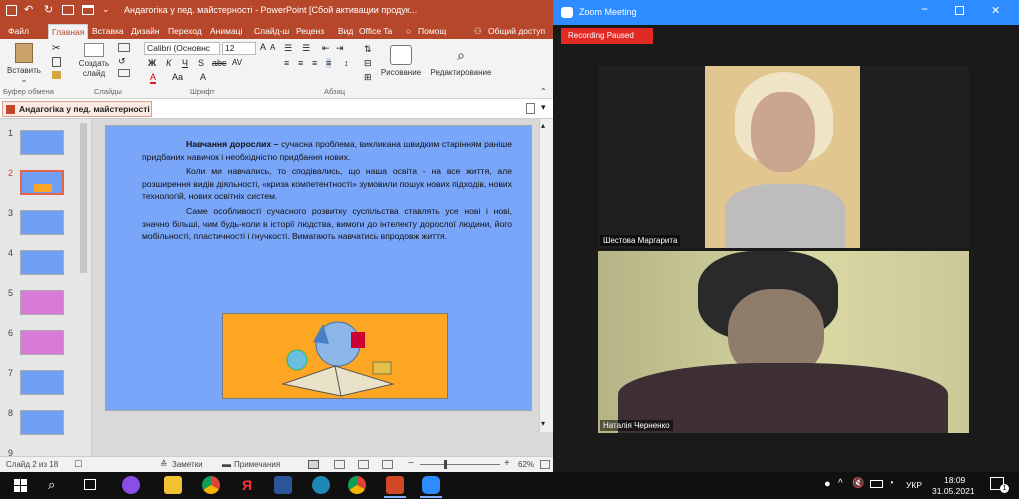 This screenshot has height=499, width=1019. Describe the element at coordinates (28, 9) in the screenshot. I see `undo-icon: ↶` at that location.